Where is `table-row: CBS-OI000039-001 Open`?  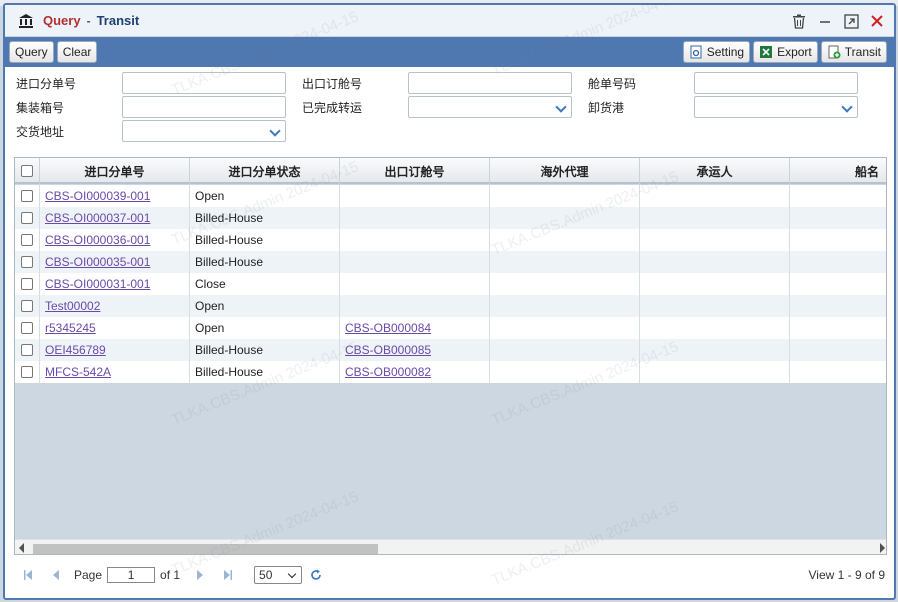 table-row: CBS-OI000039-001 Open is located at coordinates (450, 196).